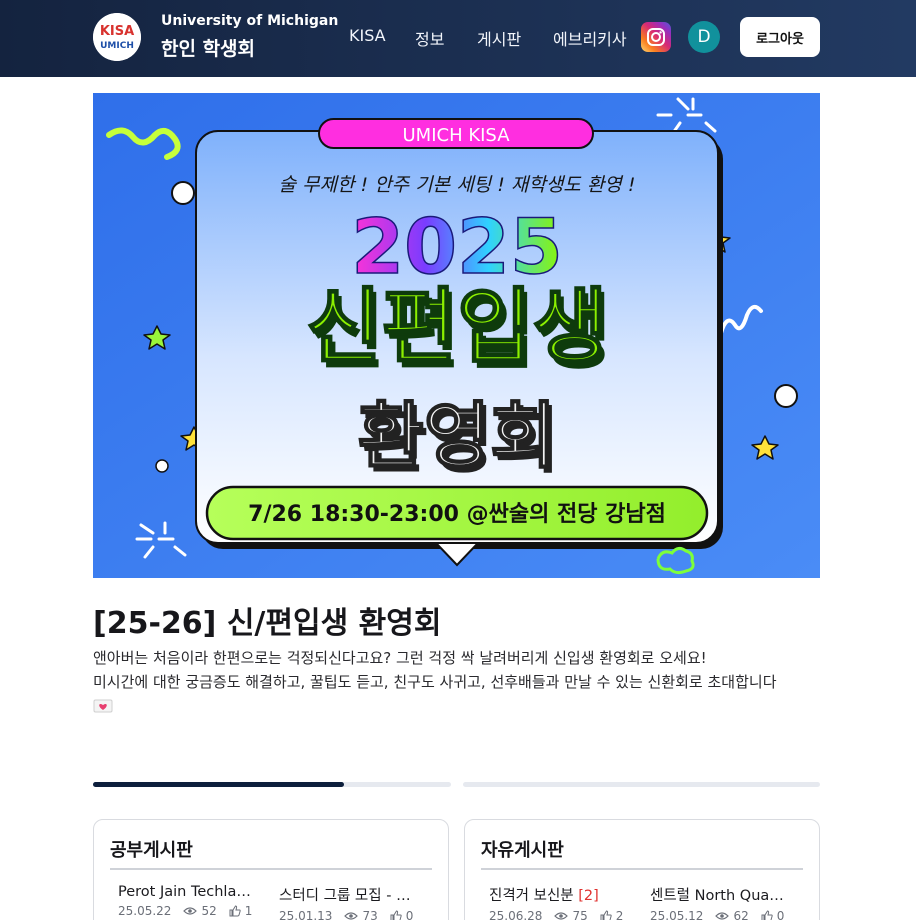 This screenshot has width=918, height=920. Describe the element at coordinates (522, 849) in the screenshot. I see `board-title: 자유게시판` at that location.